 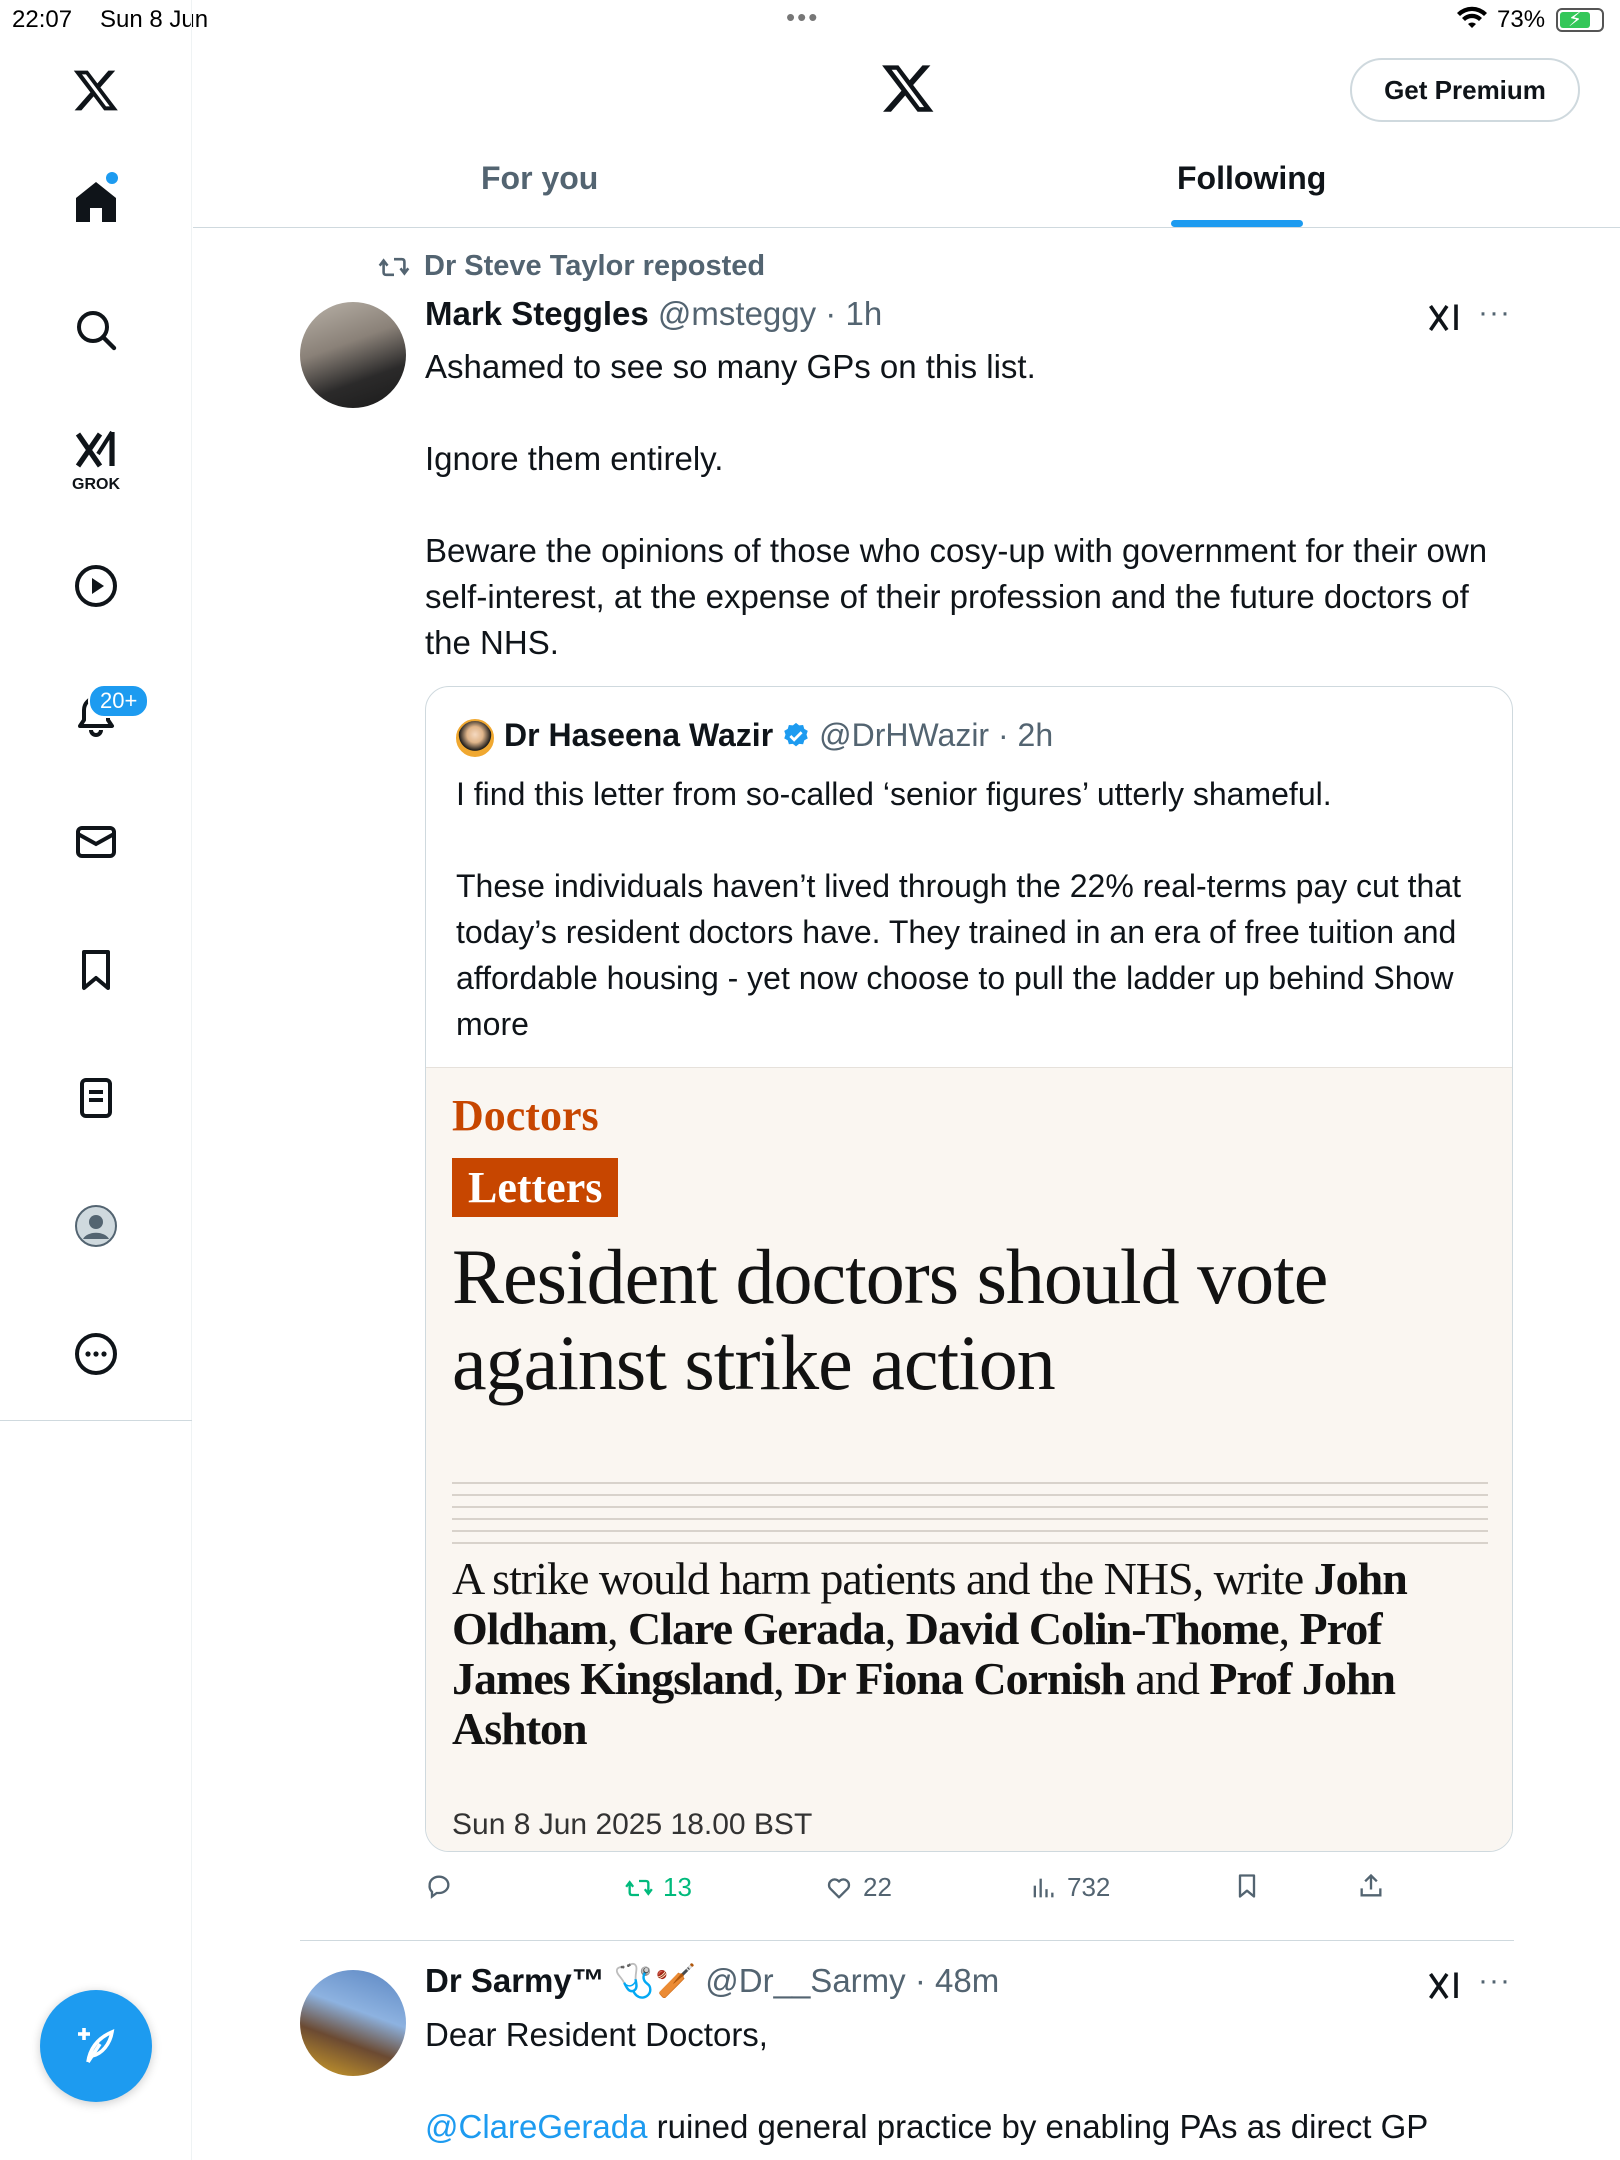 What do you see at coordinates (595, 266) in the screenshot?
I see `repost-by-label: Dr Steve Taylor reposted` at bounding box center [595, 266].